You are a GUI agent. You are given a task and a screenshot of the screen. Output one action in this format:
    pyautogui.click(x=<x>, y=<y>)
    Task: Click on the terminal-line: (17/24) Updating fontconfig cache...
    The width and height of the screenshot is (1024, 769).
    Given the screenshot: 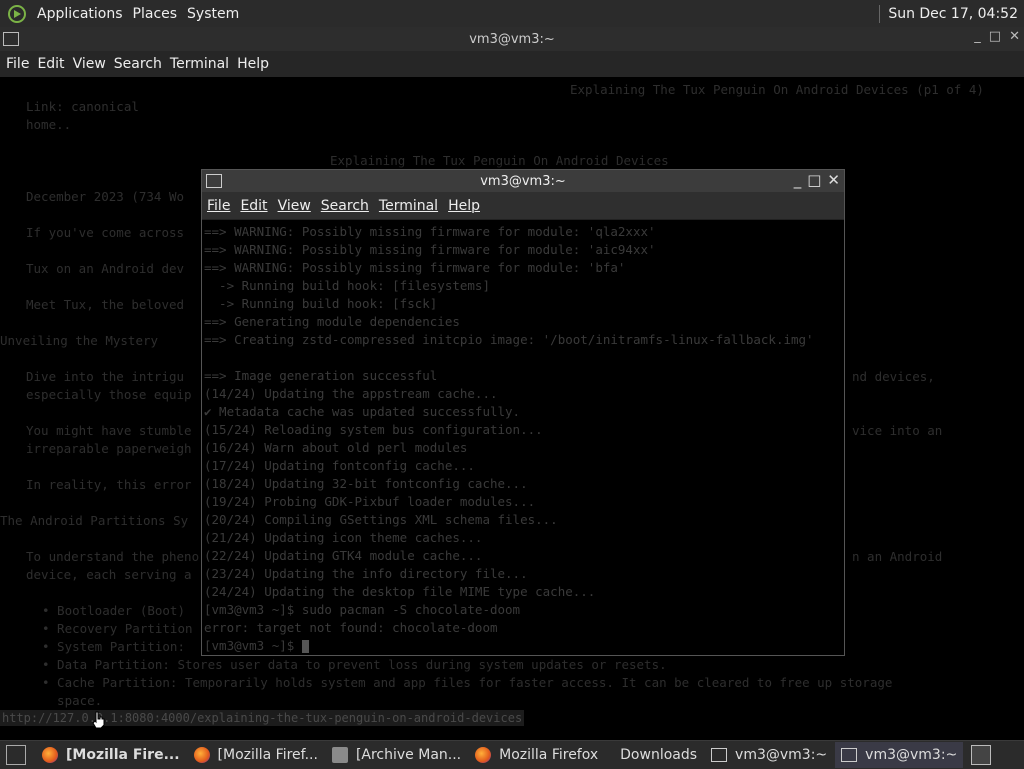 What is the action you would take?
    pyautogui.click(x=339, y=465)
    